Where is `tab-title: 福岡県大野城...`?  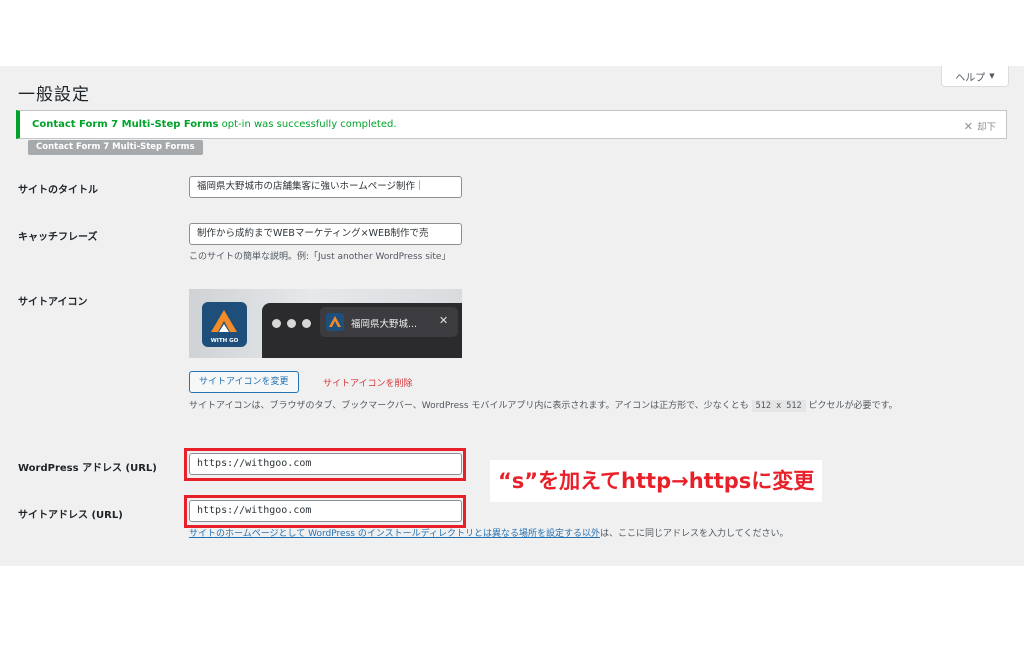 tab-title: 福岡県大野城... is located at coordinates (384, 324).